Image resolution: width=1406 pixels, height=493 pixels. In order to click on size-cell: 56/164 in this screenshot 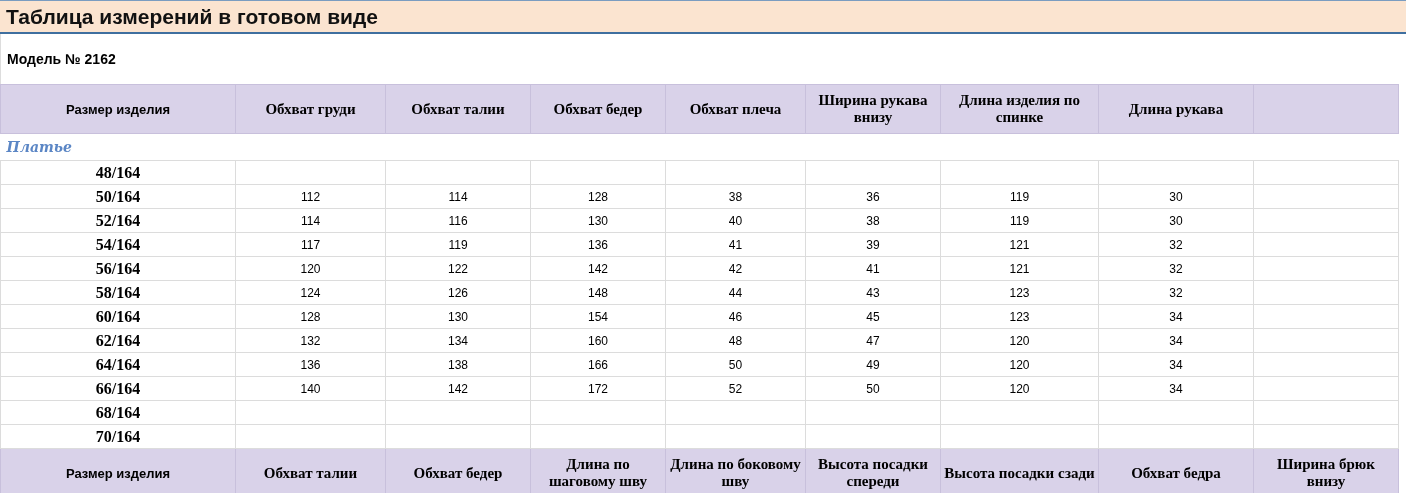, I will do `click(118, 268)`.